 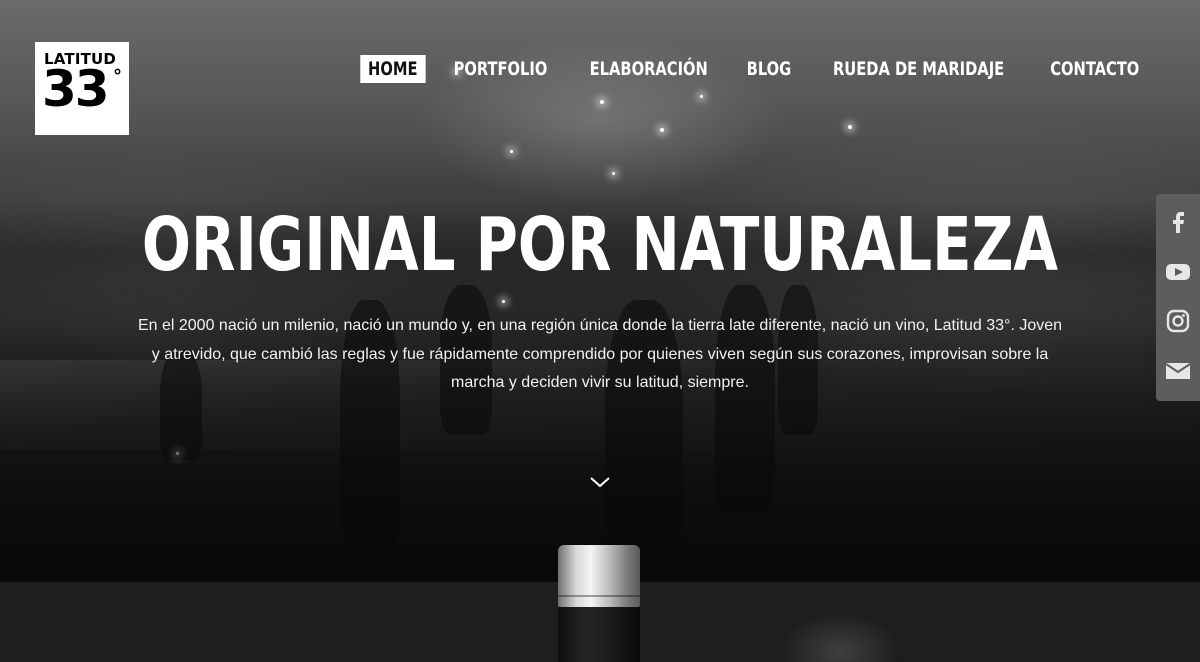 I want to click on logo-number: 33, so click(x=76, y=89).